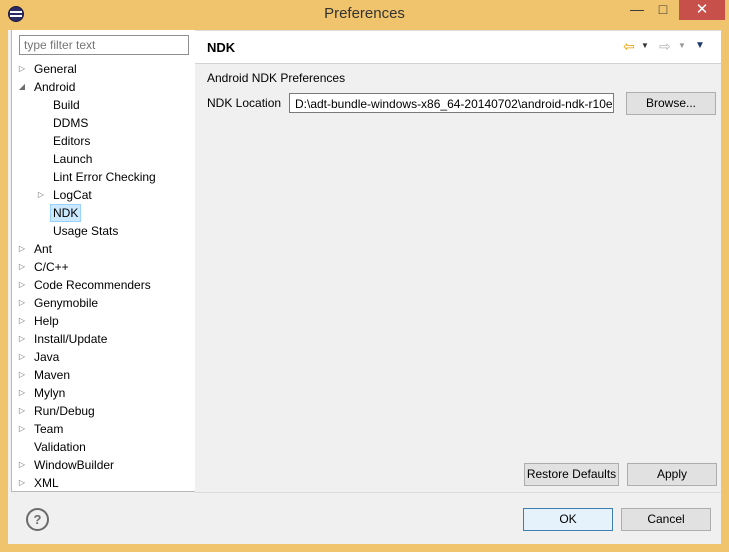 The width and height of the screenshot is (729, 552). Describe the element at coordinates (37, 519) in the screenshot. I see `help-icon: ?` at that location.